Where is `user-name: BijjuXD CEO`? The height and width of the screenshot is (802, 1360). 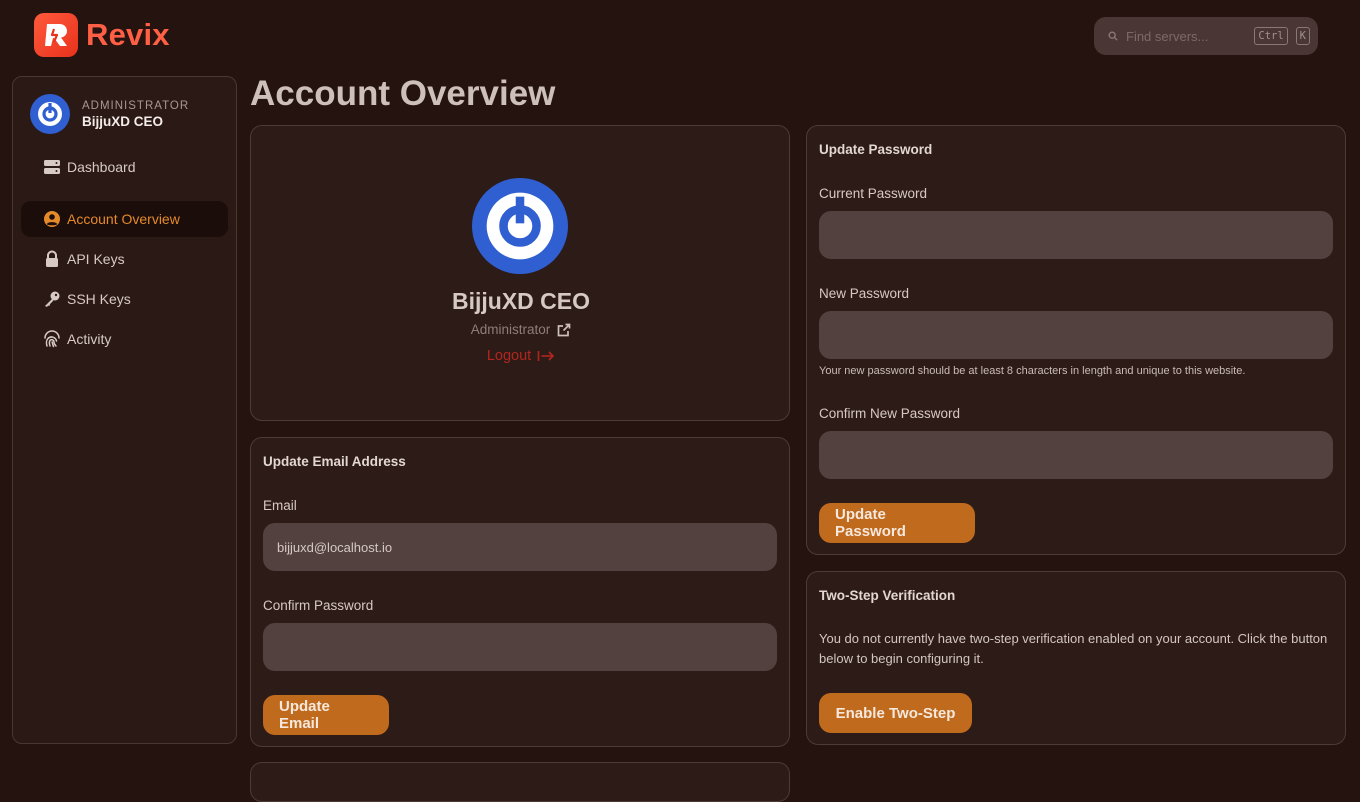
user-name: BijjuXD CEO is located at coordinates (123, 121).